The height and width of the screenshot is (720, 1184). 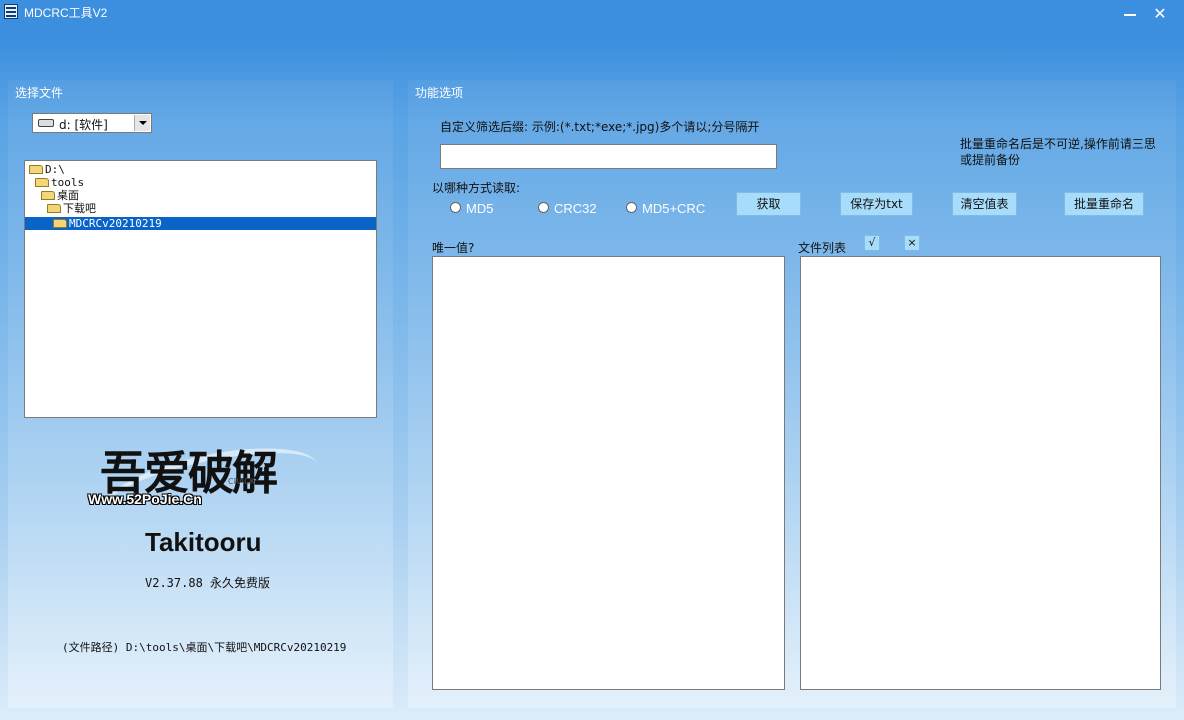 What do you see at coordinates (145, 499) in the screenshot?
I see `logo-url: Www.52PoJie.Cn` at bounding box center [145, 499].